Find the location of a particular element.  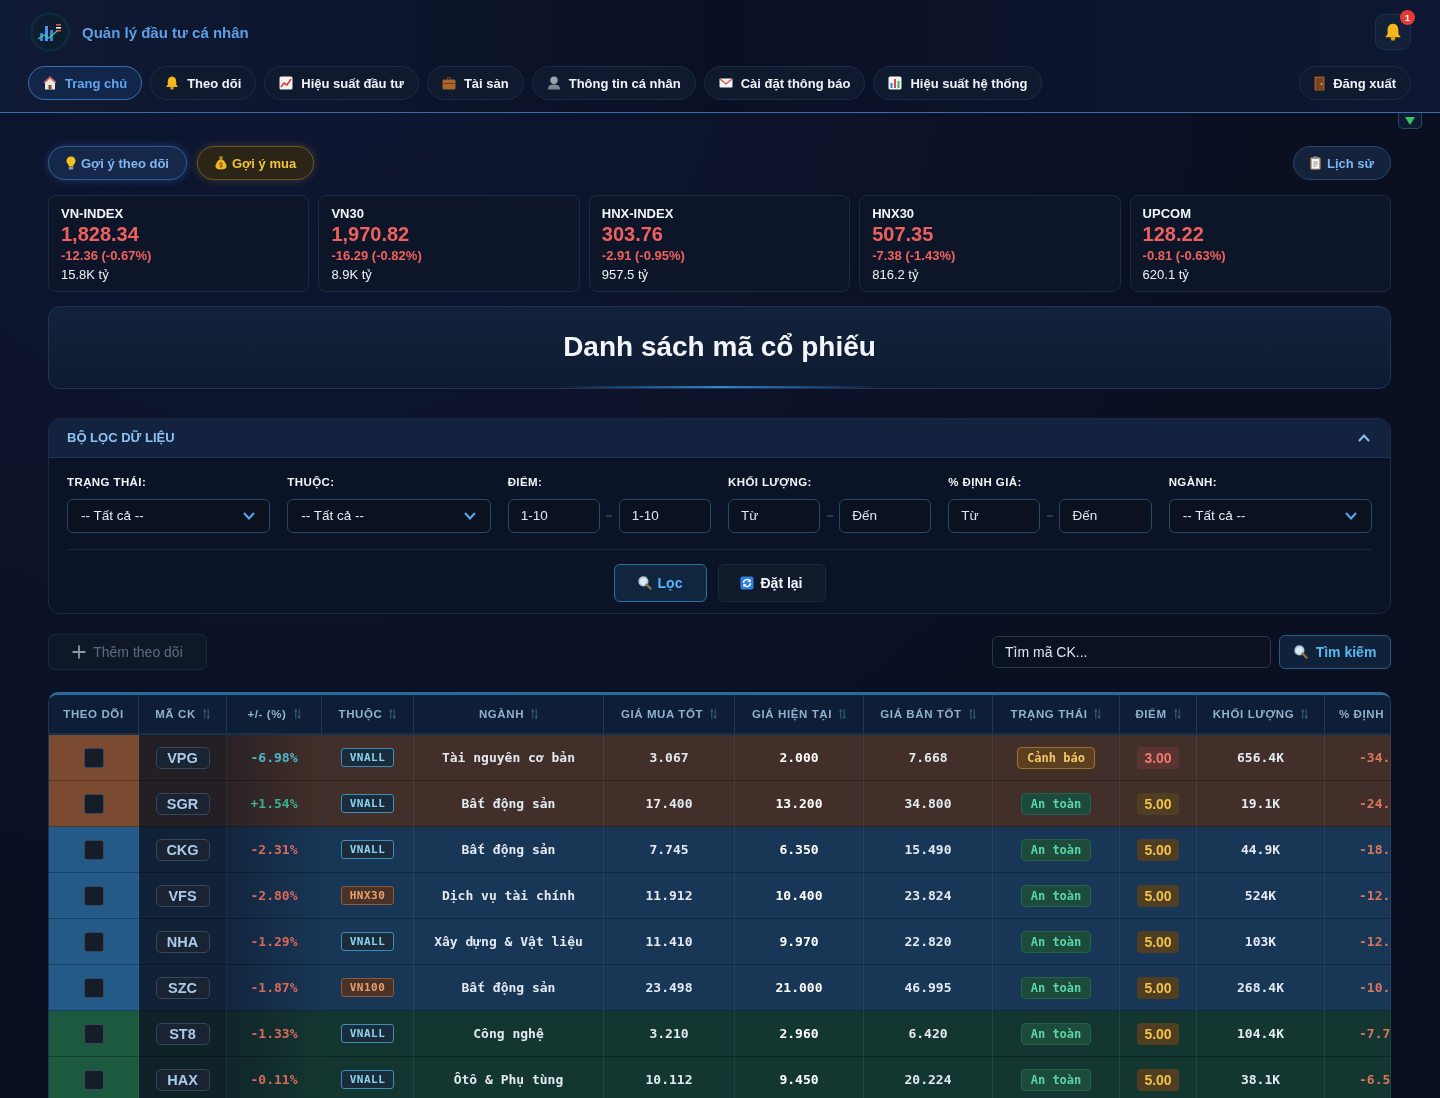

index-tag: HNX30 is located at coordinates (367, 896).